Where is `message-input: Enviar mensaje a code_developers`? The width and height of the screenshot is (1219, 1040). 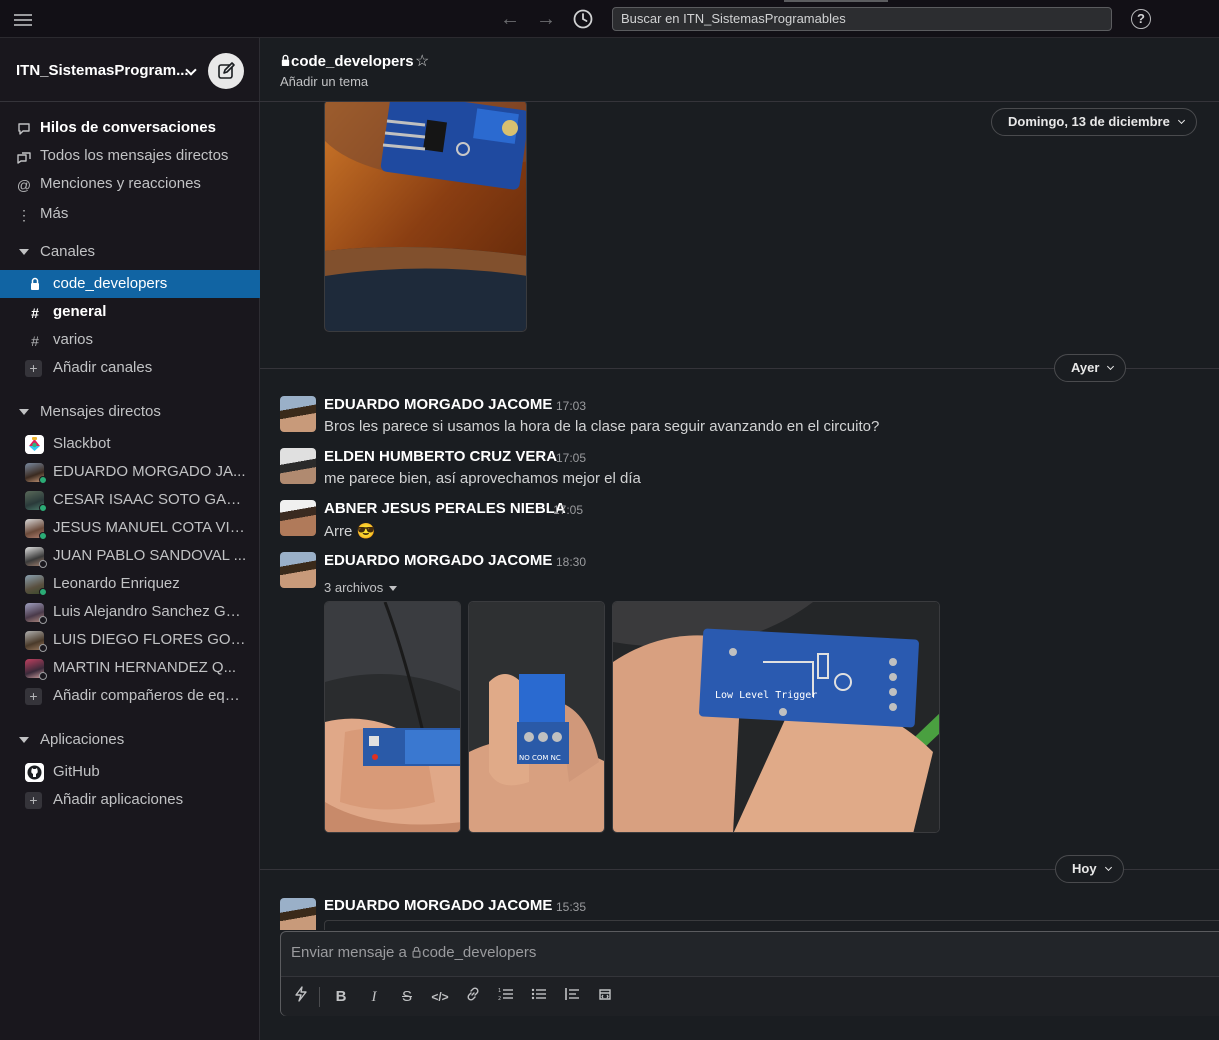 message-input: Enviar mensaje a code_developers is located at coordinates (413, 952).